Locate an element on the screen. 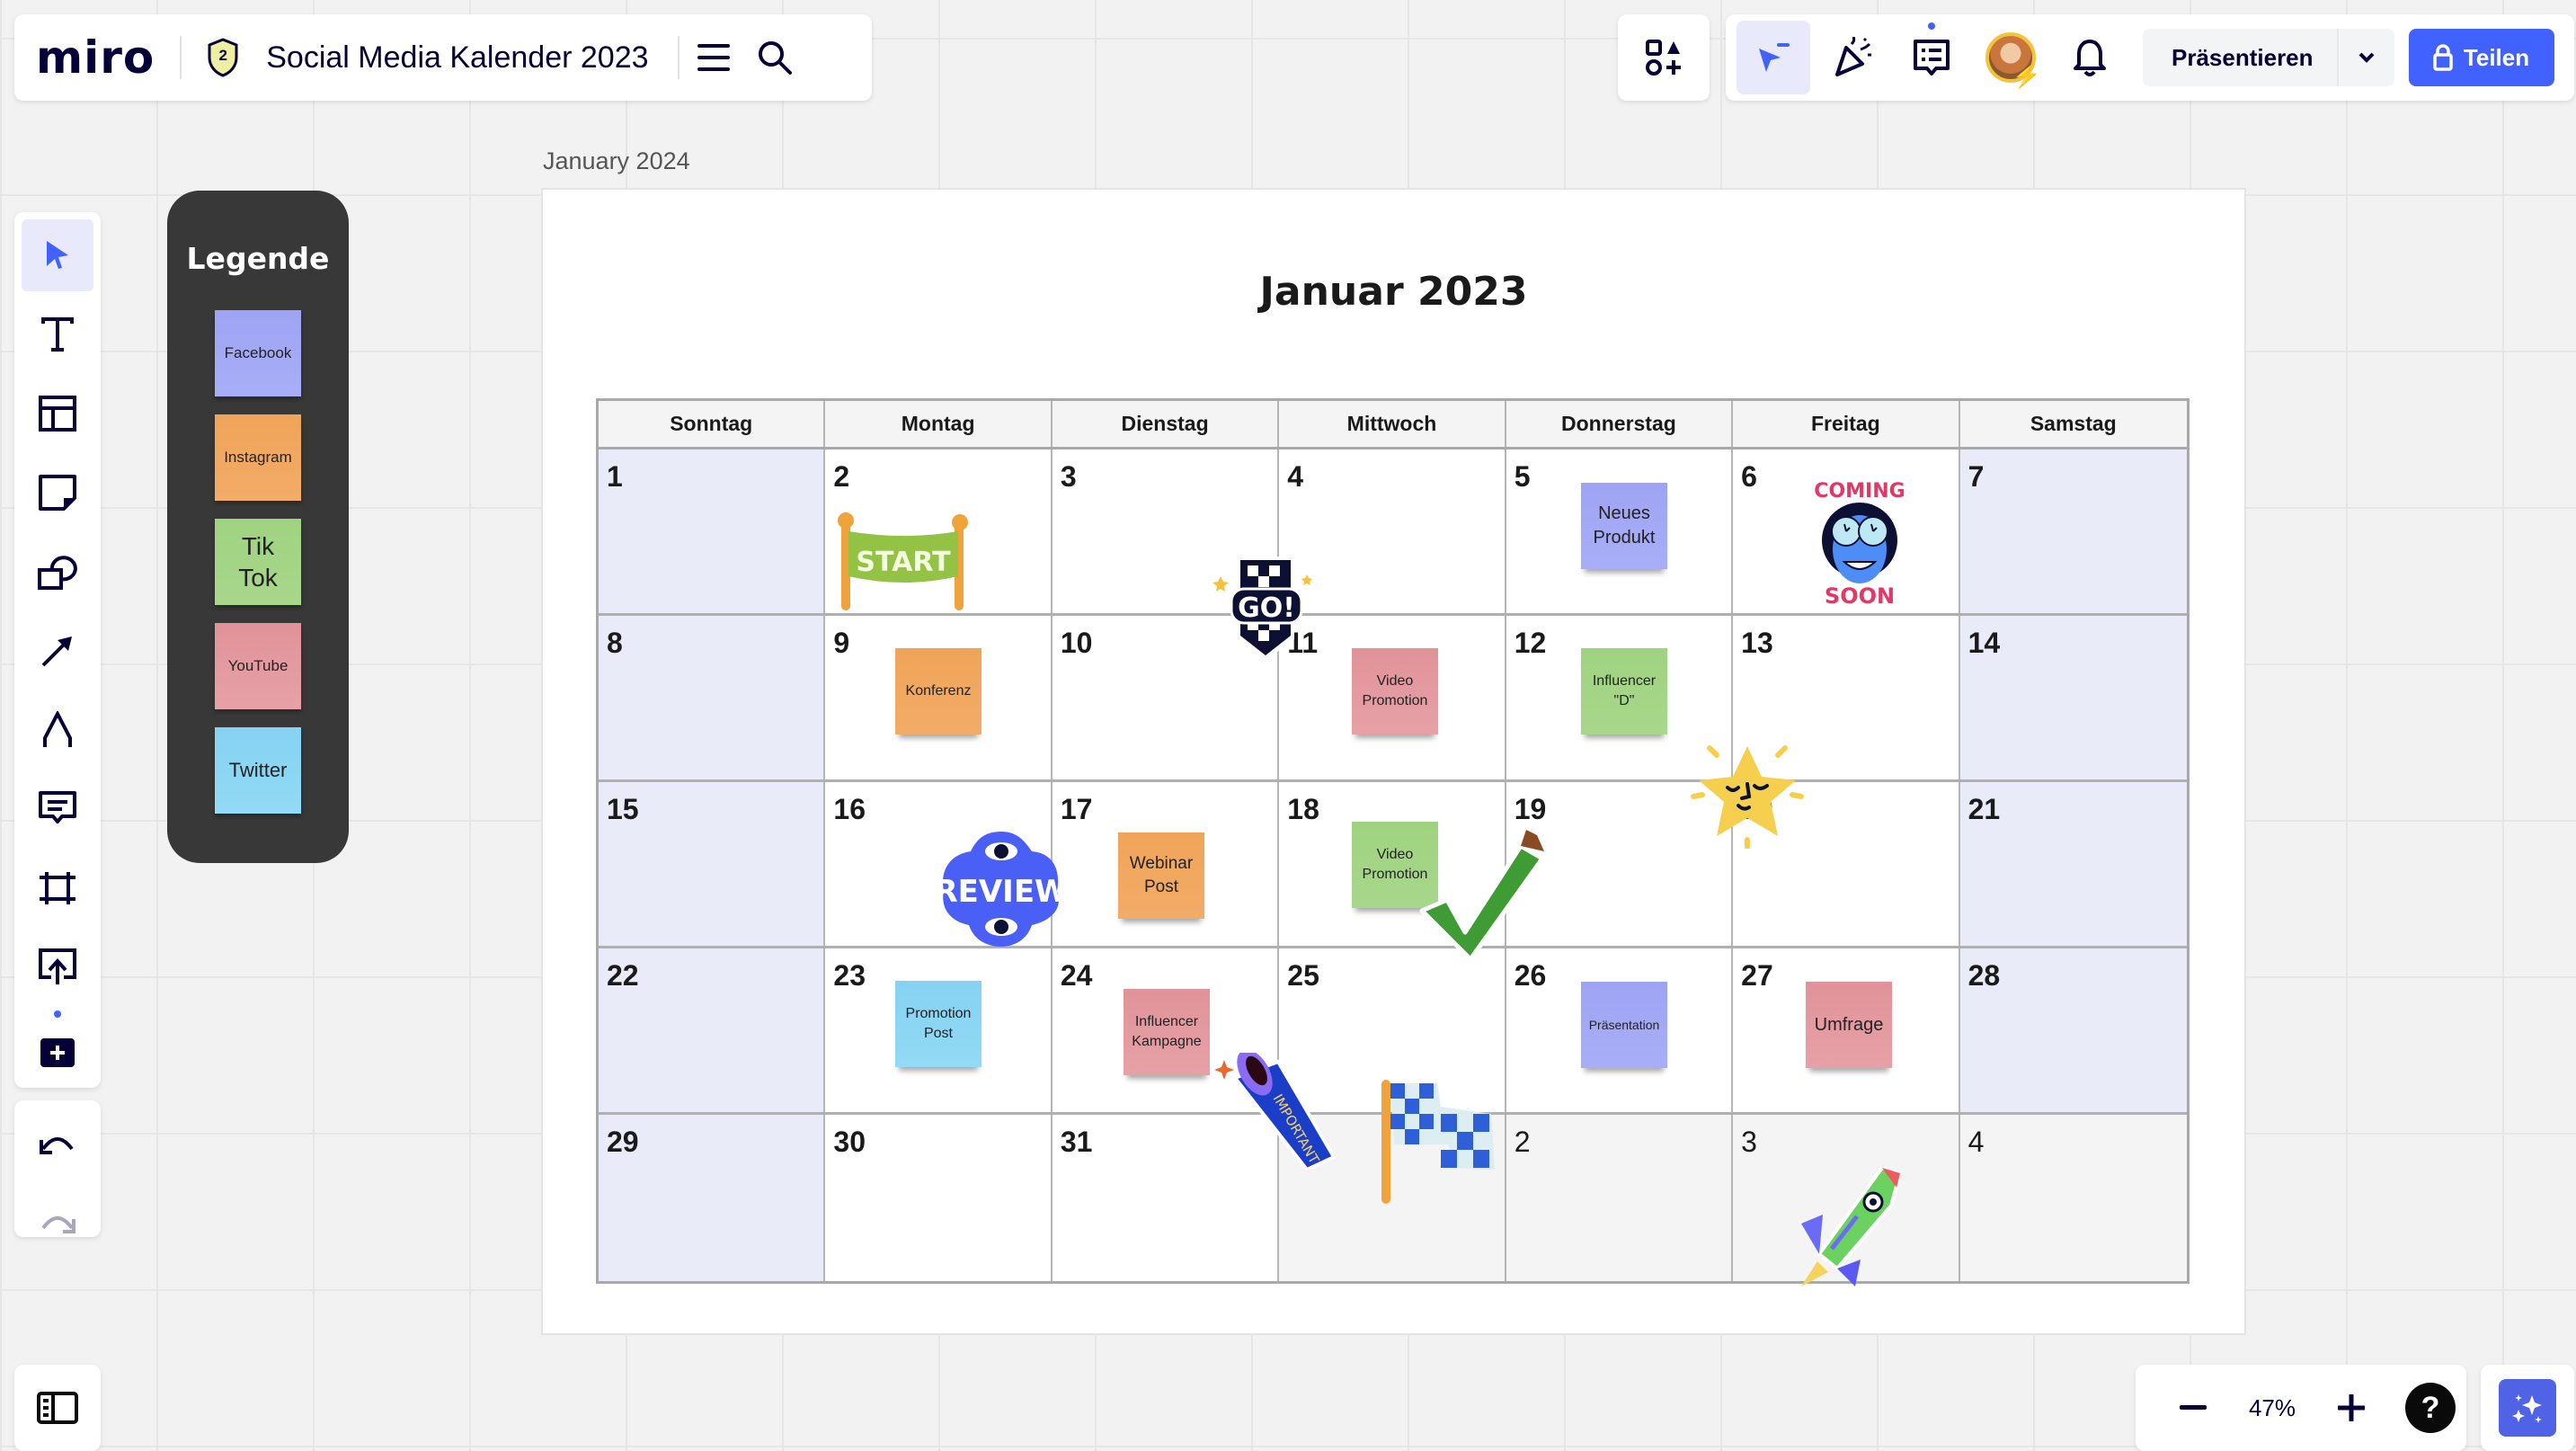  sticker-text: SOON is located at coordinates (1860, 596).